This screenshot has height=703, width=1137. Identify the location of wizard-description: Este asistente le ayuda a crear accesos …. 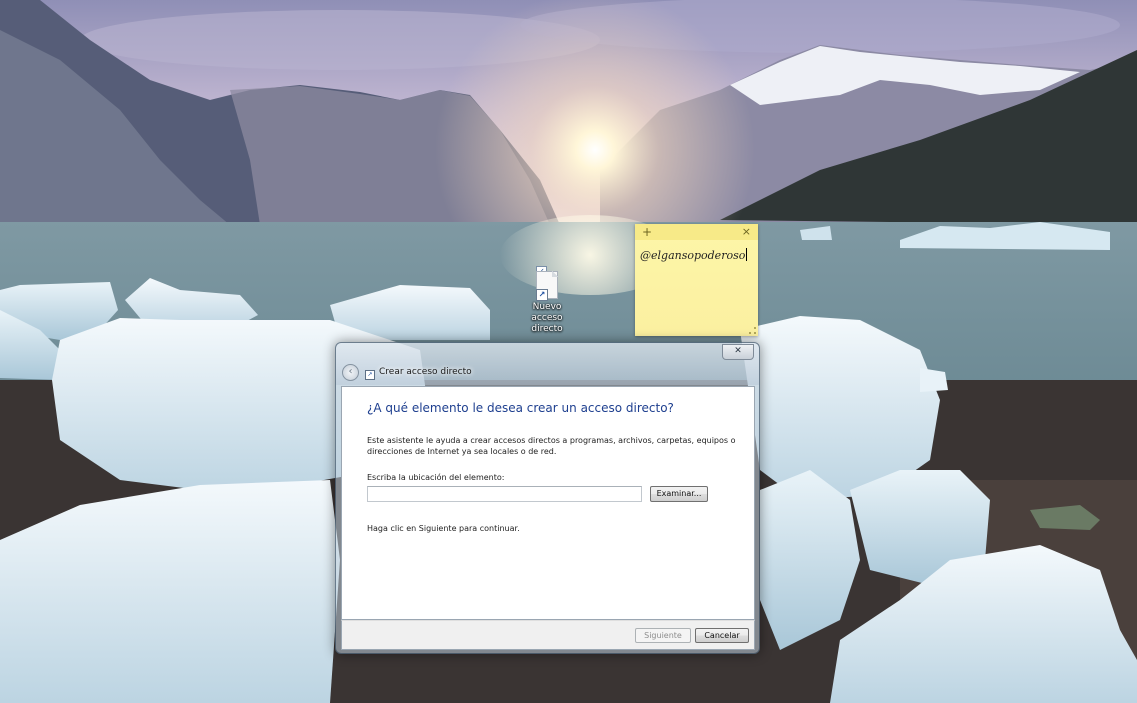
(551, 446).